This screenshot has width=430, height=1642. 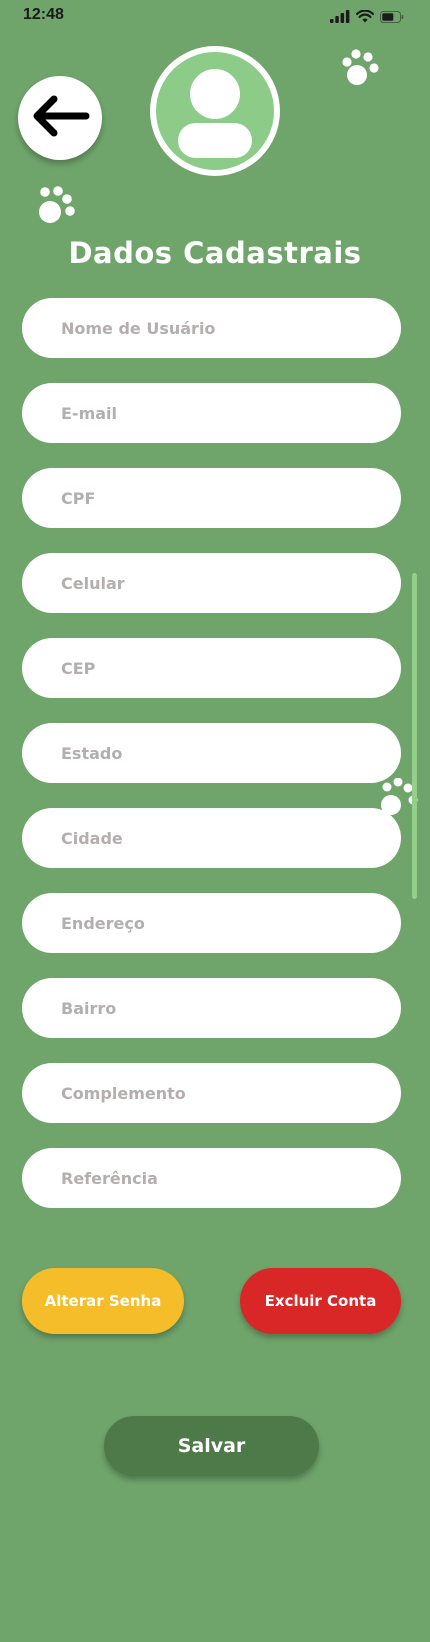 I want to click on username-input, so click(x=221, y=328).